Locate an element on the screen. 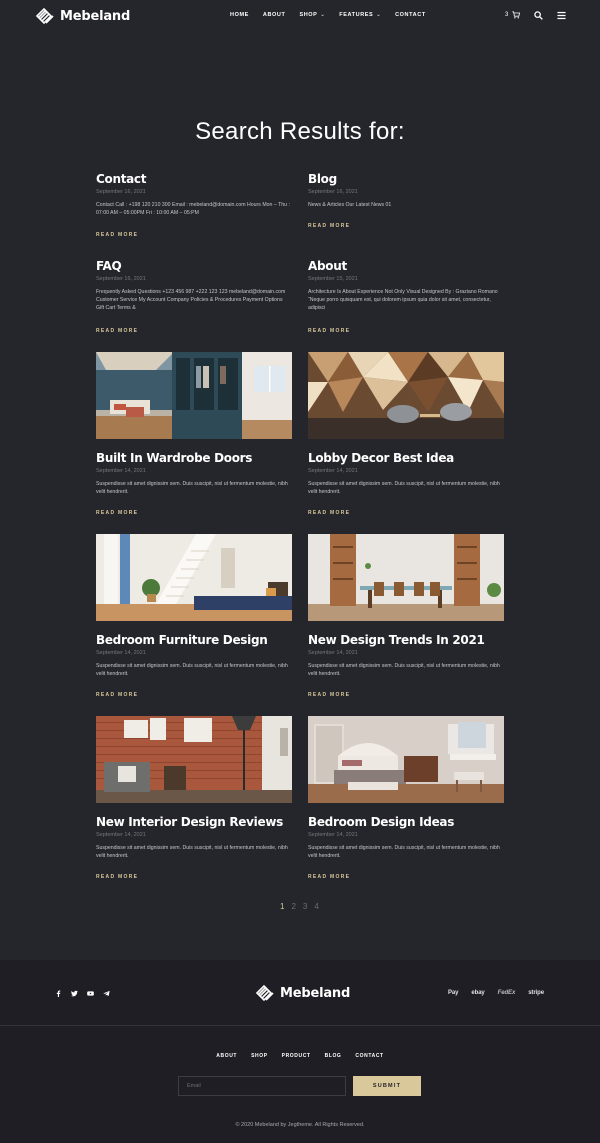 The image size is (600, 1143). social-links is located at coordinates (82, 993).